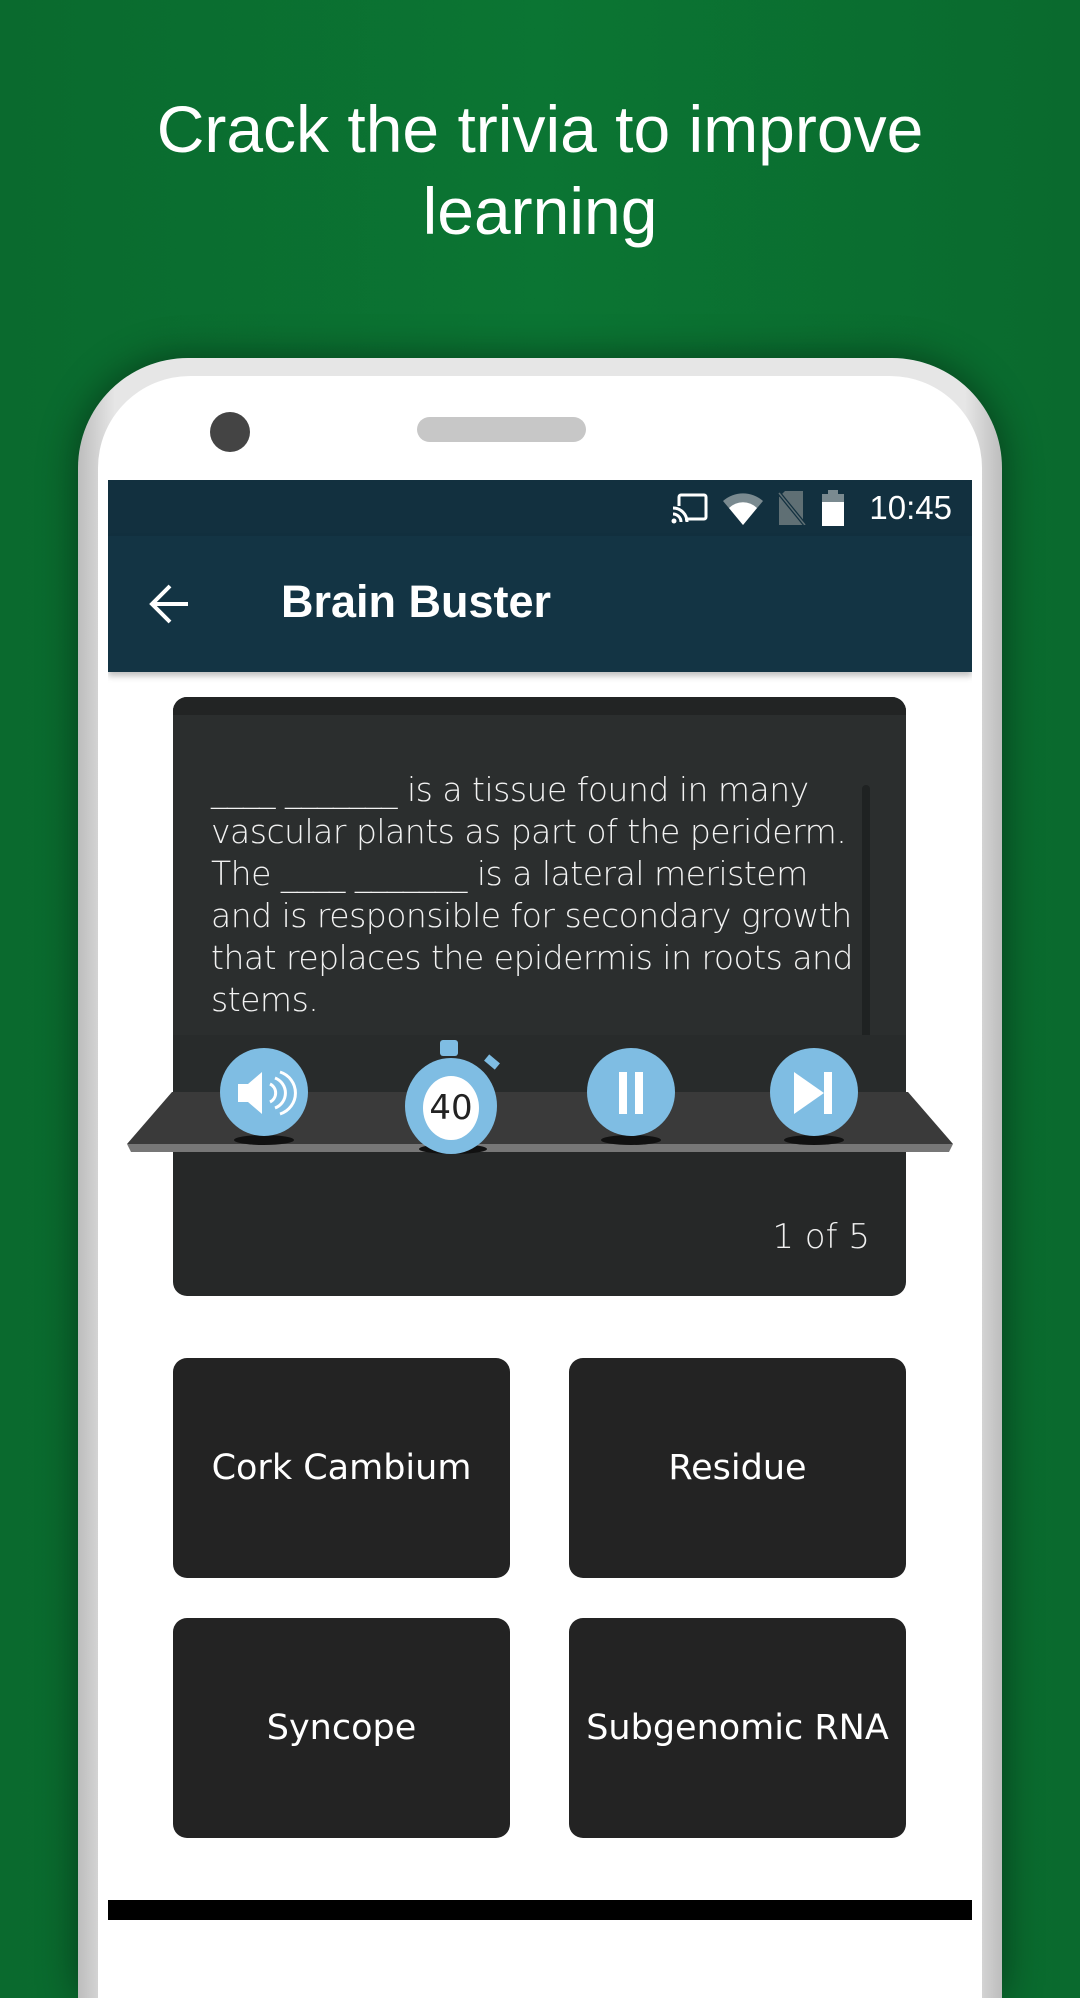 This screenshot has height=1998, width=1080. I want to click on promo-headline-line2: learning, so click(540, 211).